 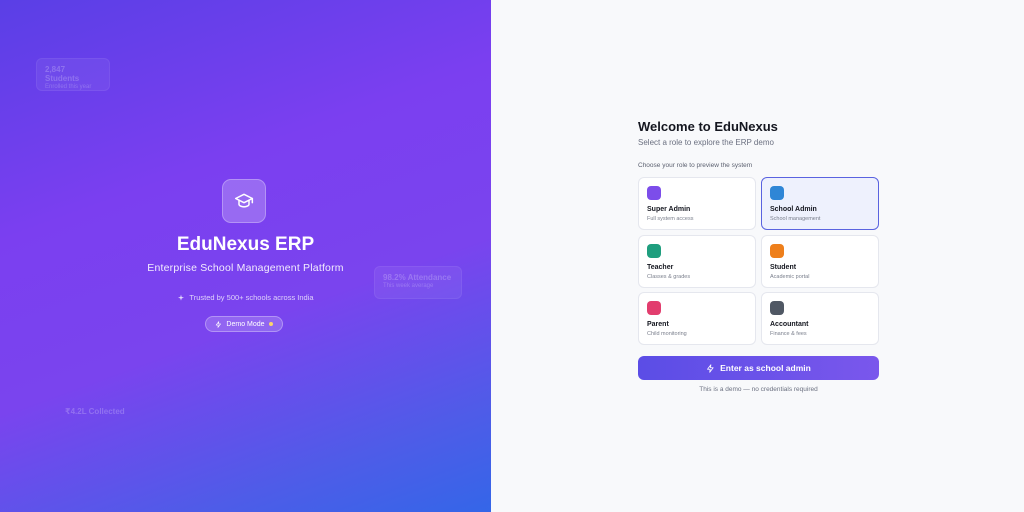 What do you see at coordinates (708, 126) in the screenshot?
I see `page-title: Welcome to EduNexus` at bounding box center [708, 126].